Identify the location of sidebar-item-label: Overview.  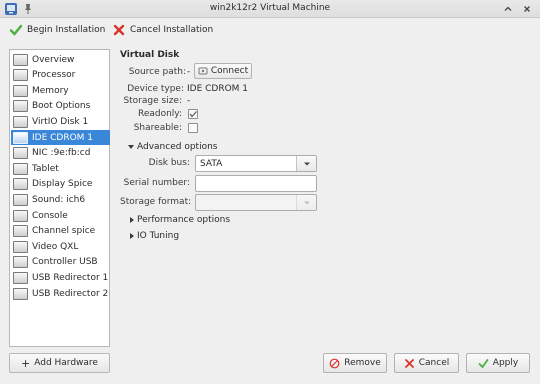
(53, 59).